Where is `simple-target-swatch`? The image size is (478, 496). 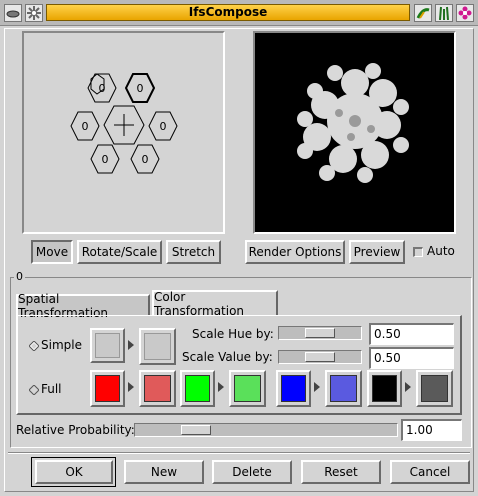 simple-target-swatch is located at coordinates (107, 345).